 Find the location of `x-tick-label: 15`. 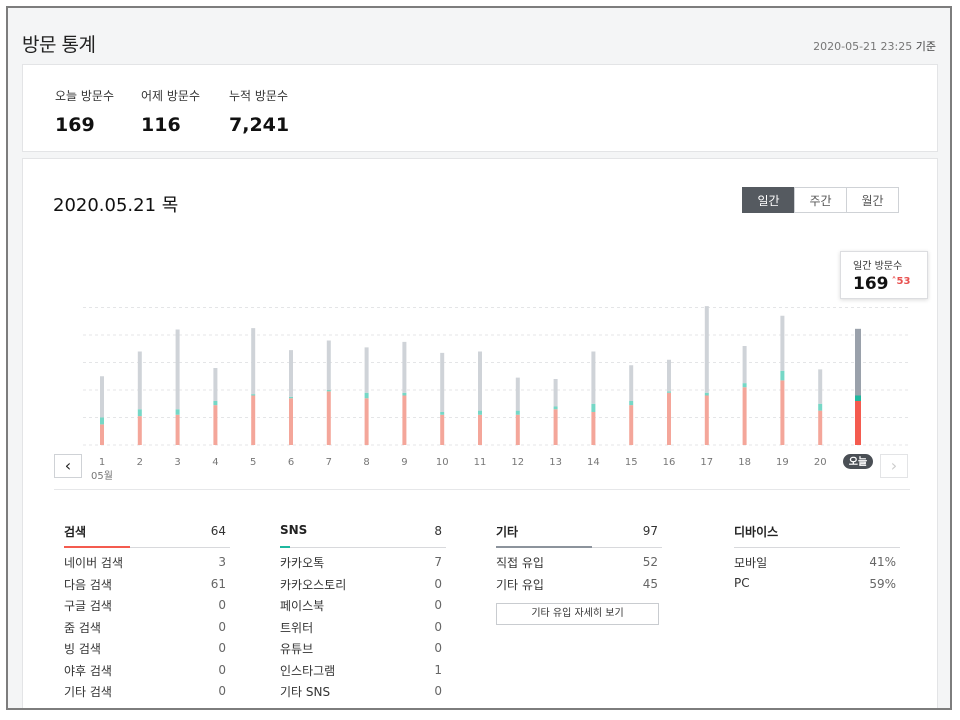

x-tick-label: 15 is located at coordinates (631, 462).